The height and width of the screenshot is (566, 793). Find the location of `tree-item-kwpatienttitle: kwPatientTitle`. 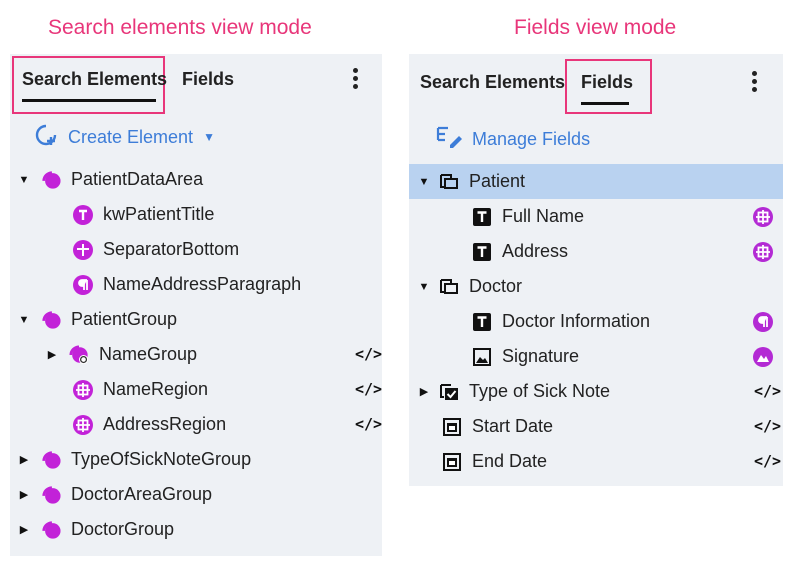

tree-item-kwpatienttitle: kwPatientTitle is located at coordinates (143, 214).